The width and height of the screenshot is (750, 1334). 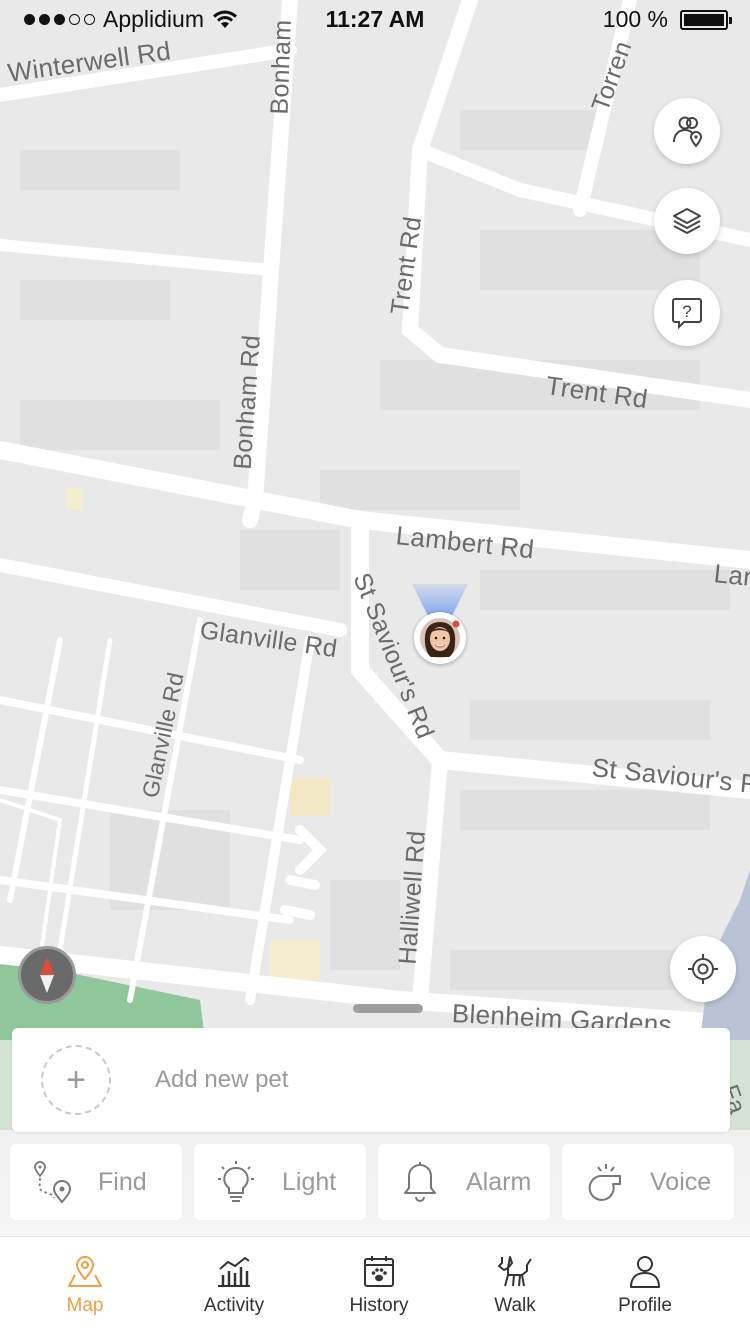 I want to click on locate-me-button, so click(x=703, y=969).